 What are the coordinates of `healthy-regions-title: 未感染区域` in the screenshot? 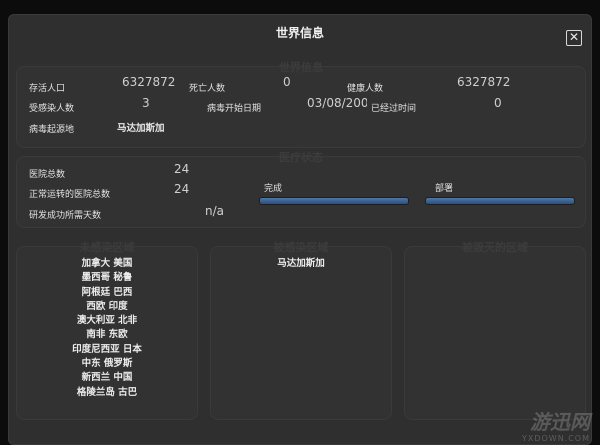 It's located at (107, 247).